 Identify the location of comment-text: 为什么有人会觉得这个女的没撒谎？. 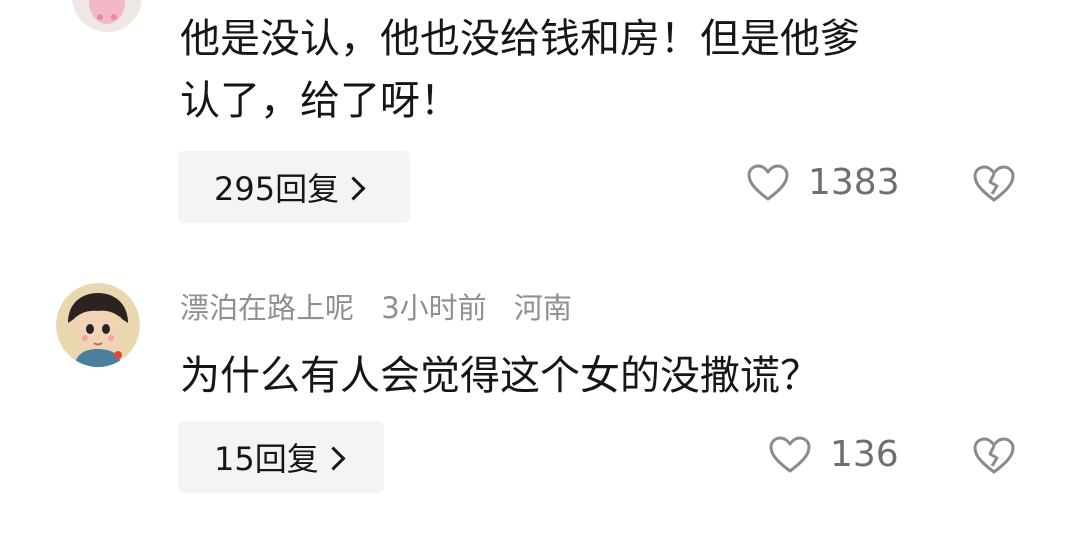
(500, 376).